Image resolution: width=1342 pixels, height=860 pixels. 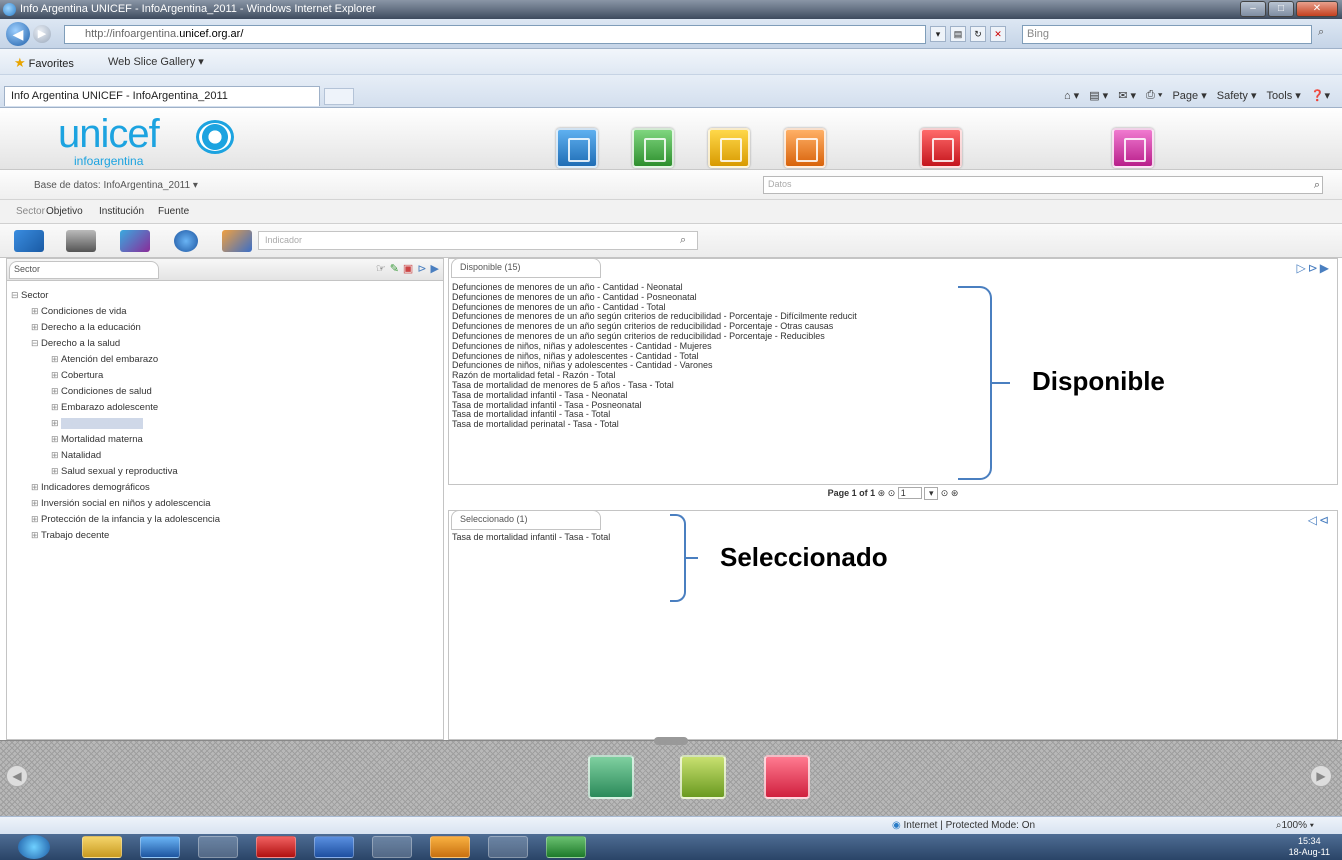 I want to click on dropdown-icon: ▾, so click(x=938, y=34).